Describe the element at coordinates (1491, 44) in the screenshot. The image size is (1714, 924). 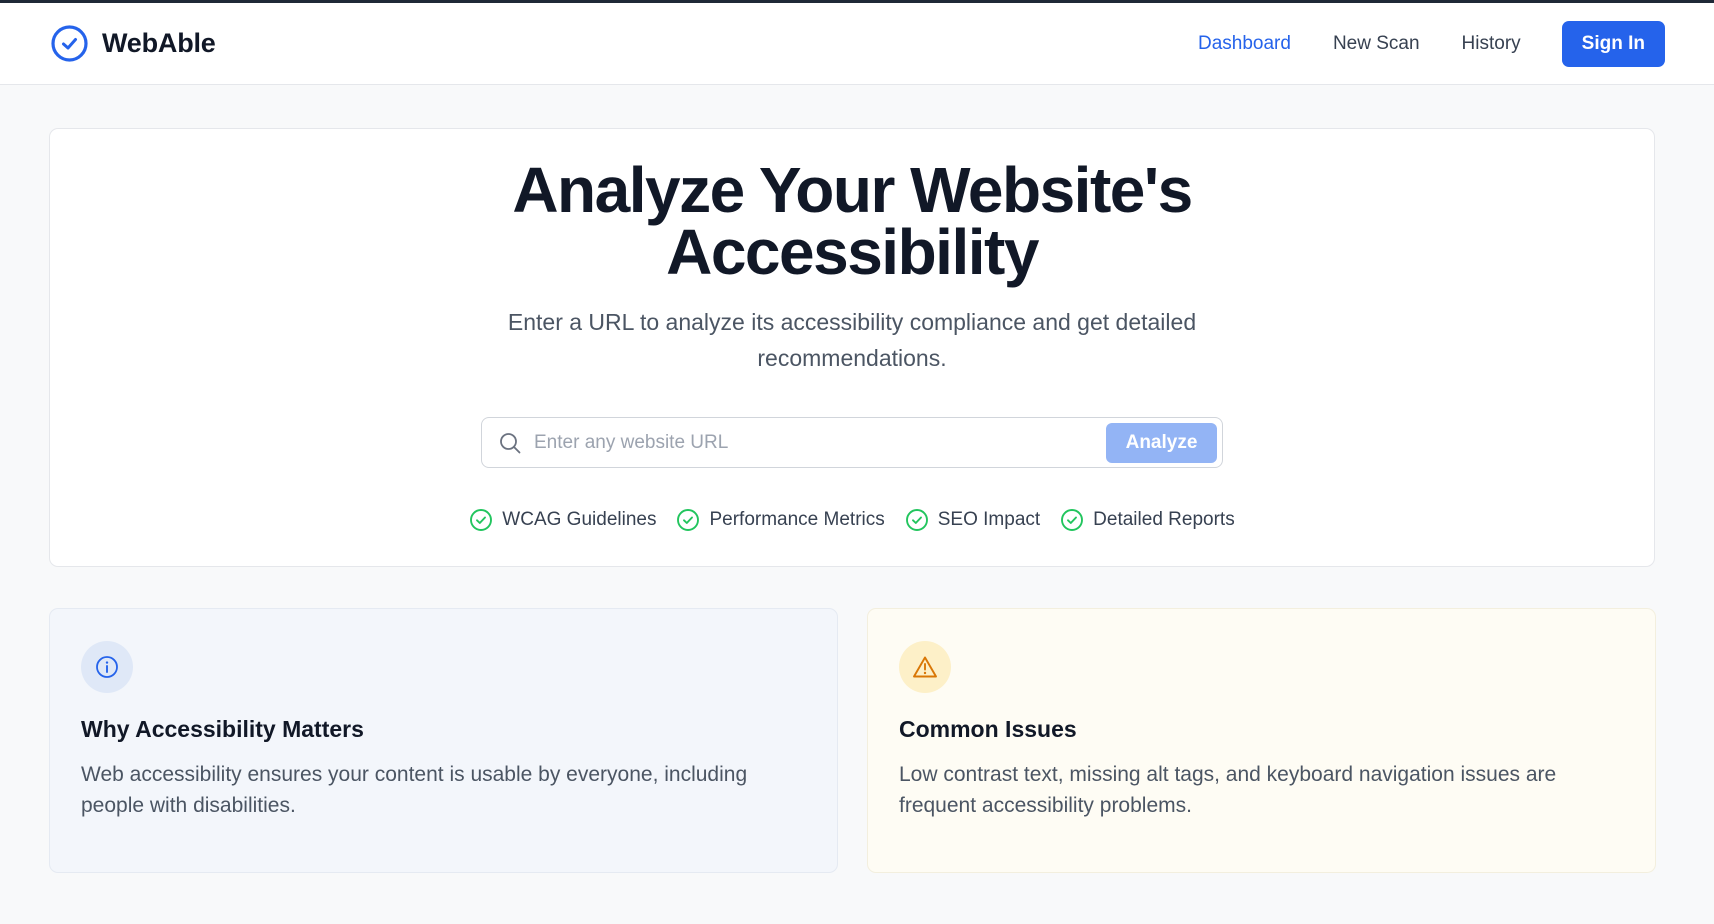
I see `nav-history: History` at that location.